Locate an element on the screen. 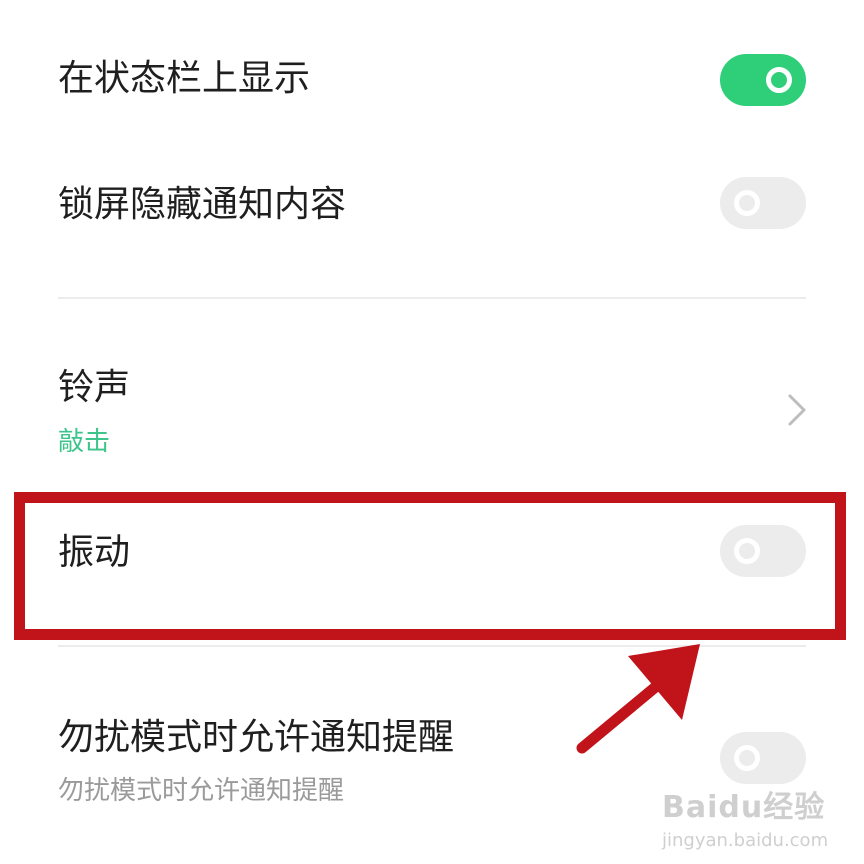 The width and height of the screenshot is (864, 864). setting-status-bar: 在状态栏上显示 is located at coordinates (432, 80).